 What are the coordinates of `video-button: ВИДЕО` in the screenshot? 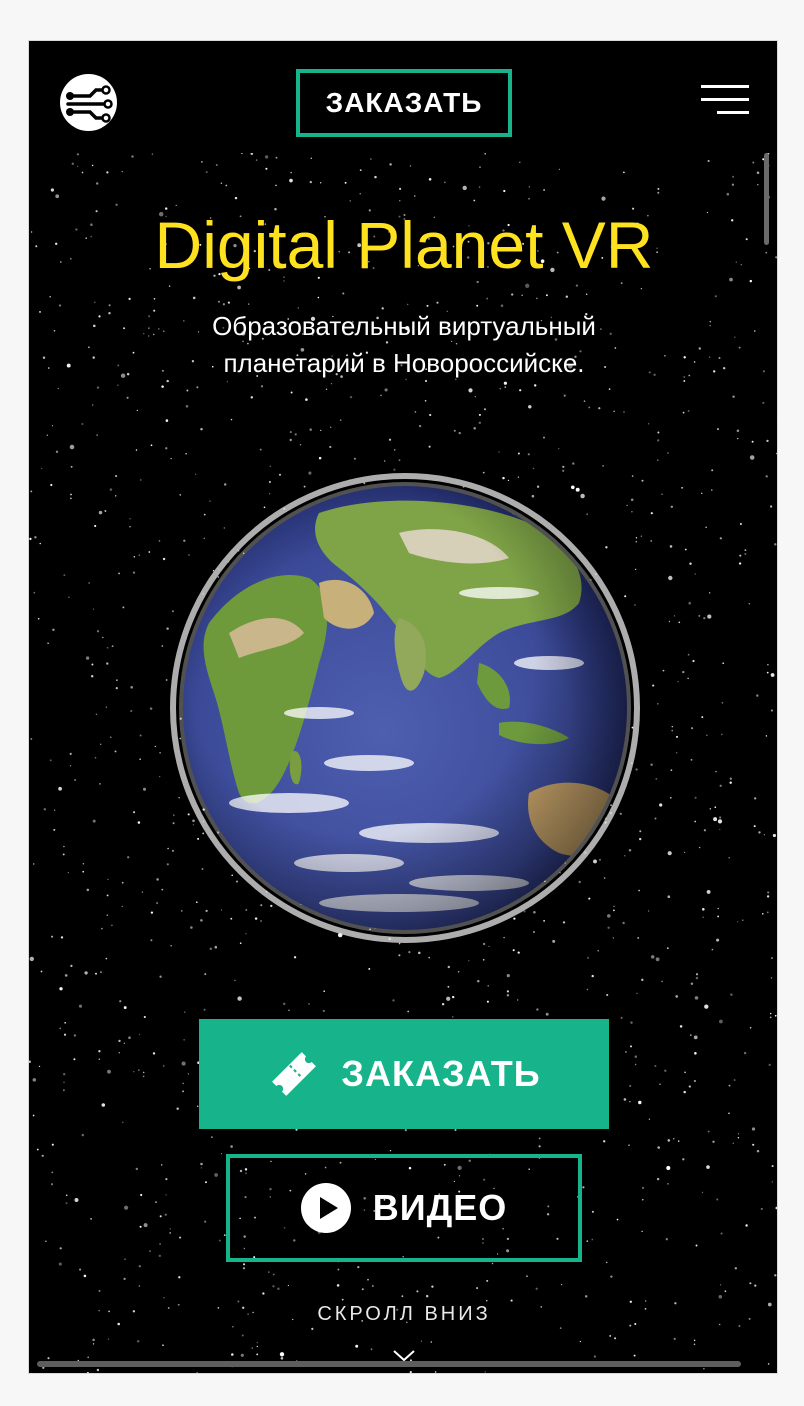 It's located at (404, 1208).